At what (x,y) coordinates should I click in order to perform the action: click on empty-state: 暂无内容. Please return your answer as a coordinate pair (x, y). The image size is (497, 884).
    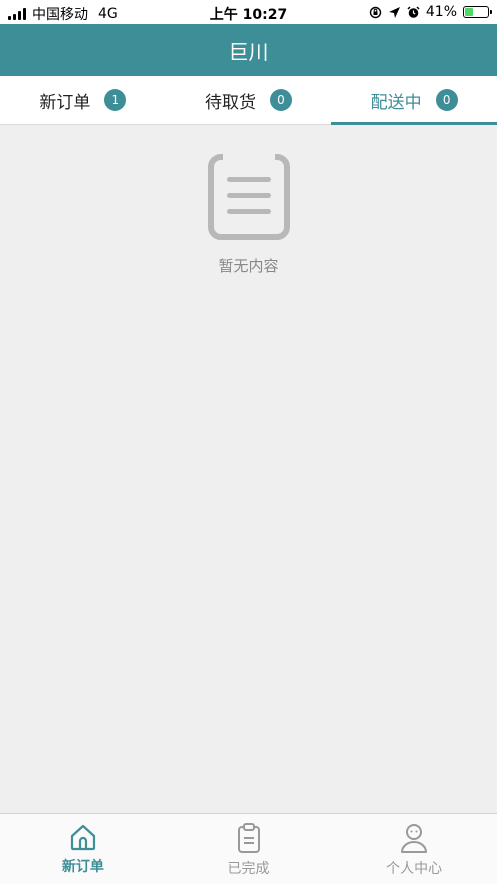
    Looking at the image, I should click on (248, 214).